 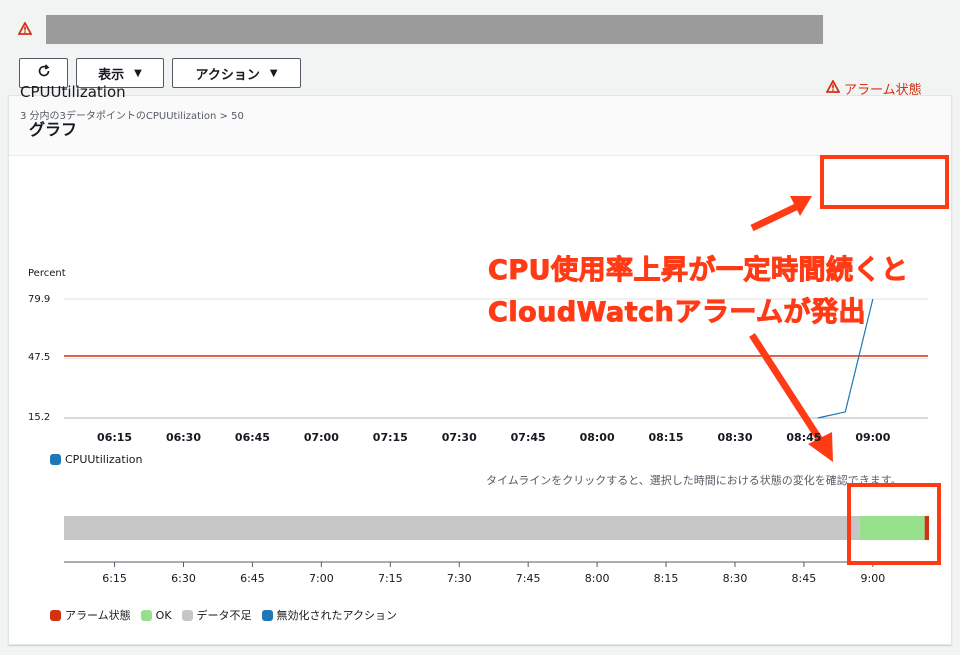 What do you see at coordinates (252, 437) in the screenshot?
I see `x-tick-label: 06:45` at bounding box center [252, 437].